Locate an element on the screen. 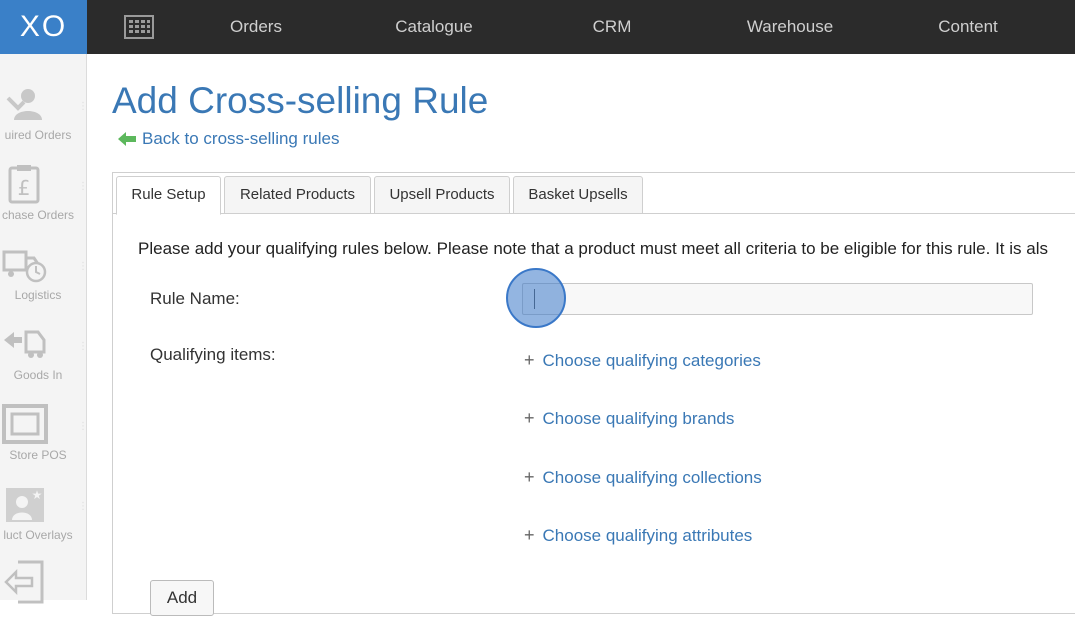 This screenshot has height=634, width=1075. exit-icon is located at coordinates (24, 582).